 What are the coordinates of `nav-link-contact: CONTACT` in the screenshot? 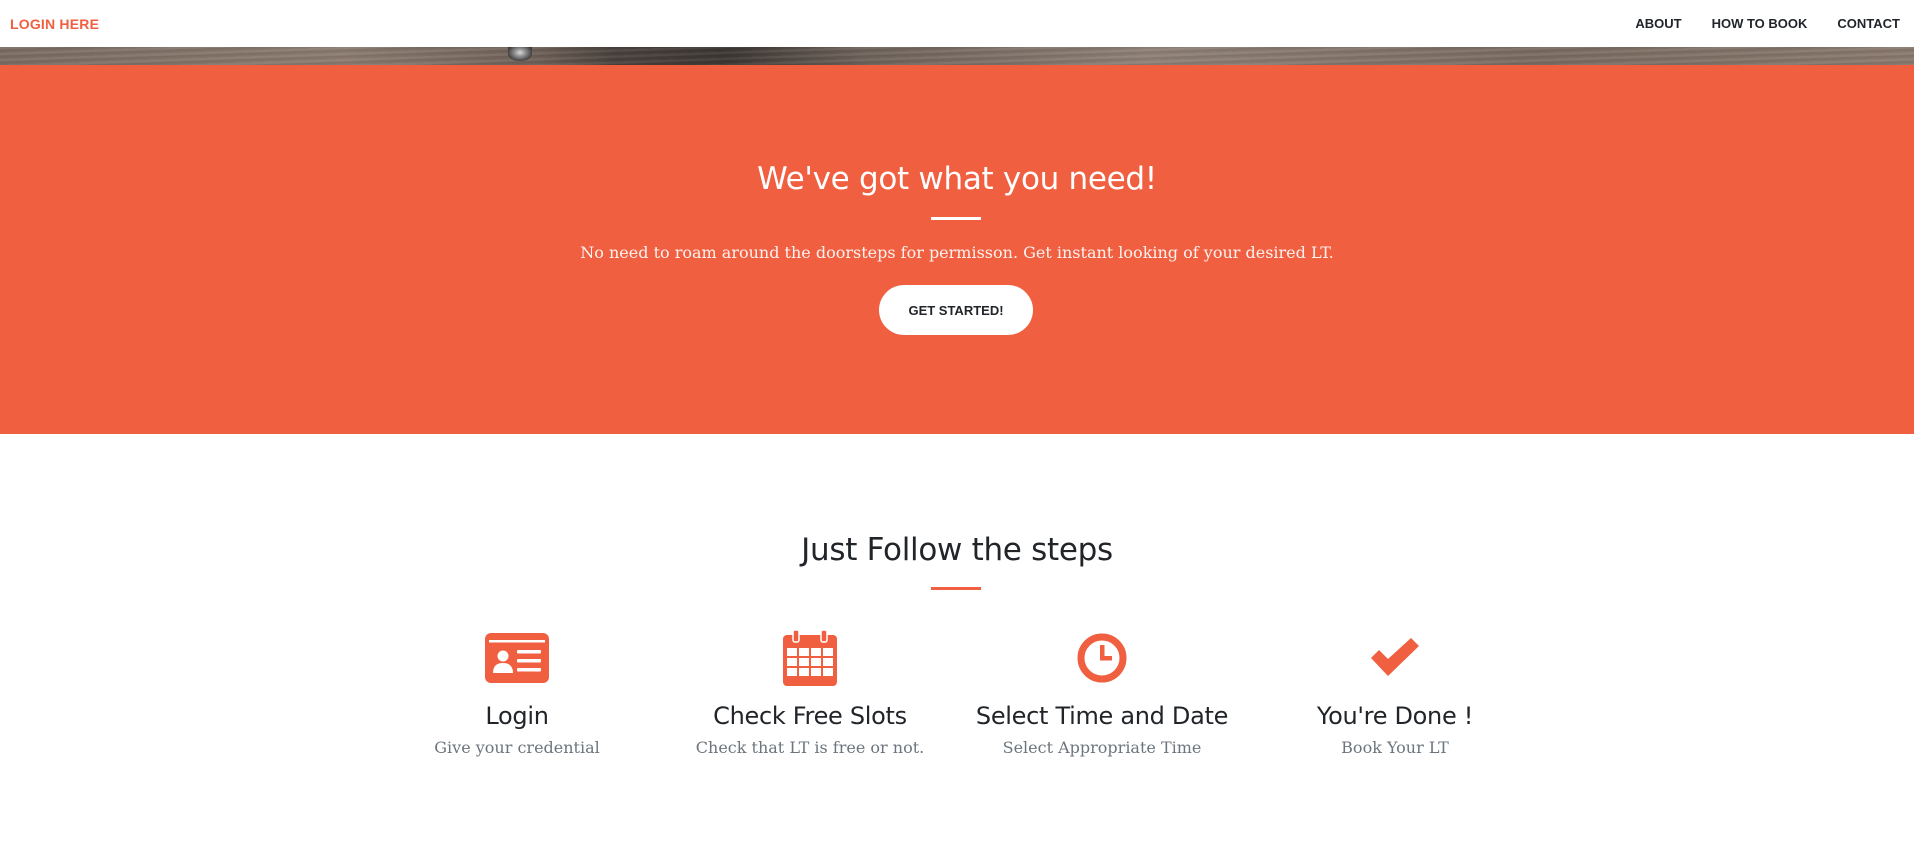 It's located at (1863, 23).